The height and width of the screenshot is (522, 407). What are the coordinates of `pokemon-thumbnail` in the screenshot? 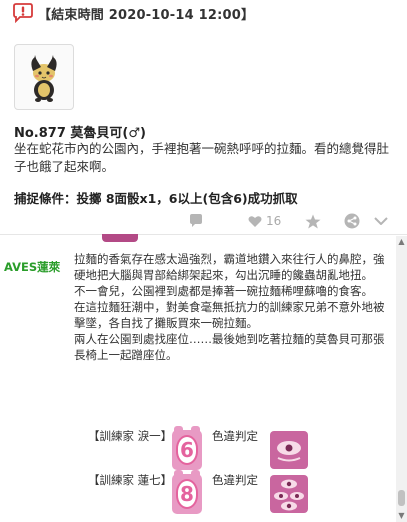 It's located at (44, 77).